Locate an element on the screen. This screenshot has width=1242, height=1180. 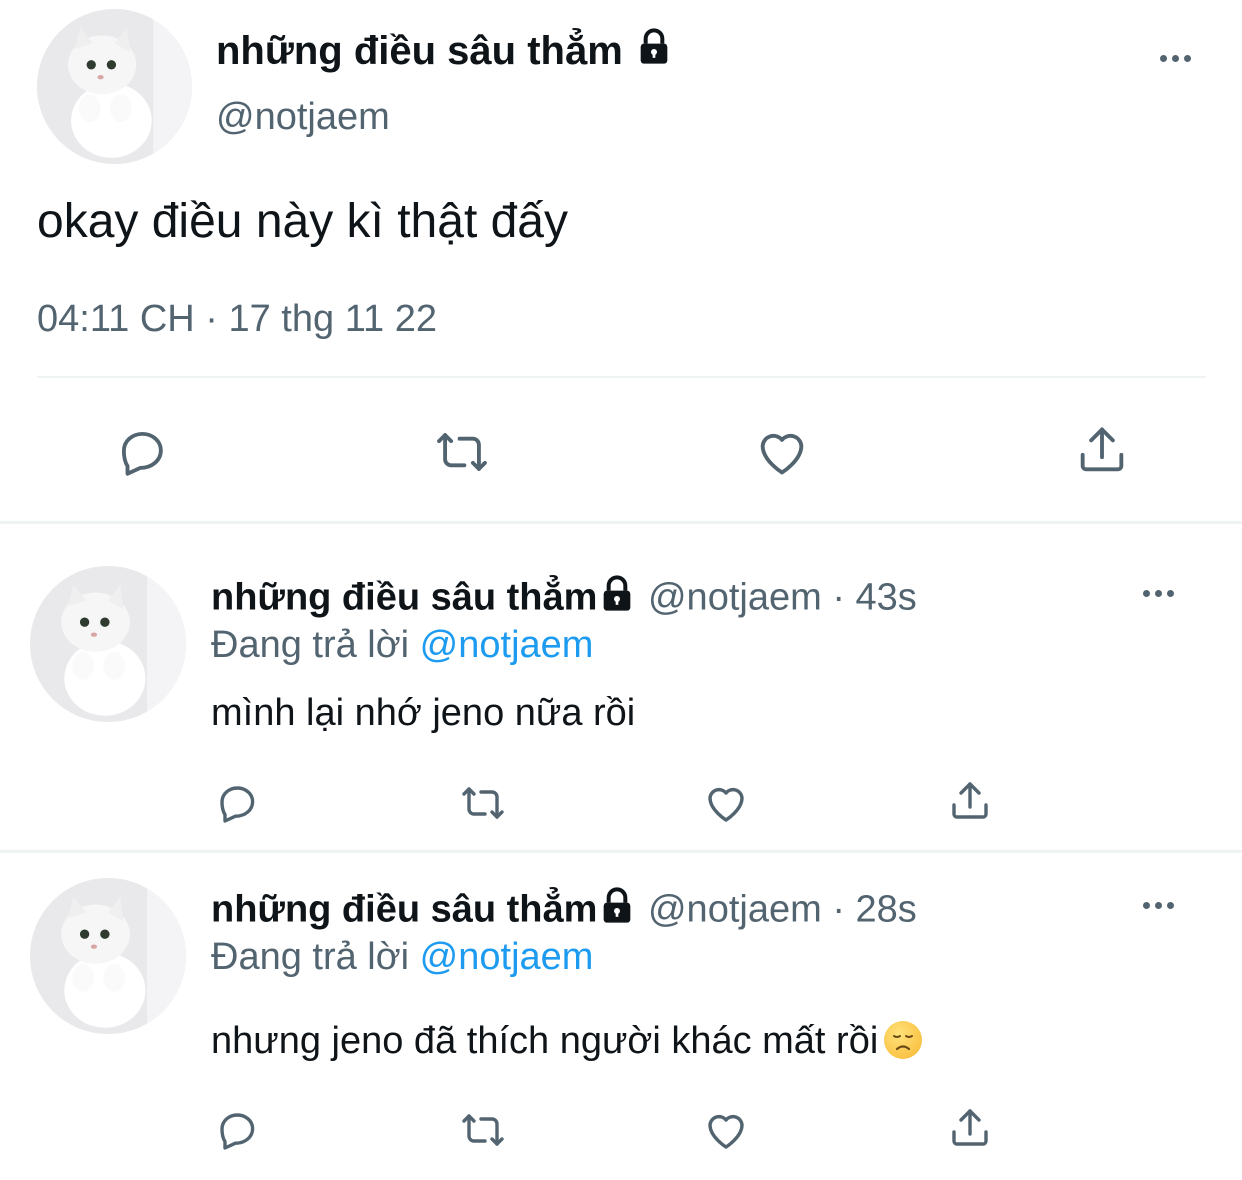
disappointed-face-icon is located at coordinates (903, 1040).